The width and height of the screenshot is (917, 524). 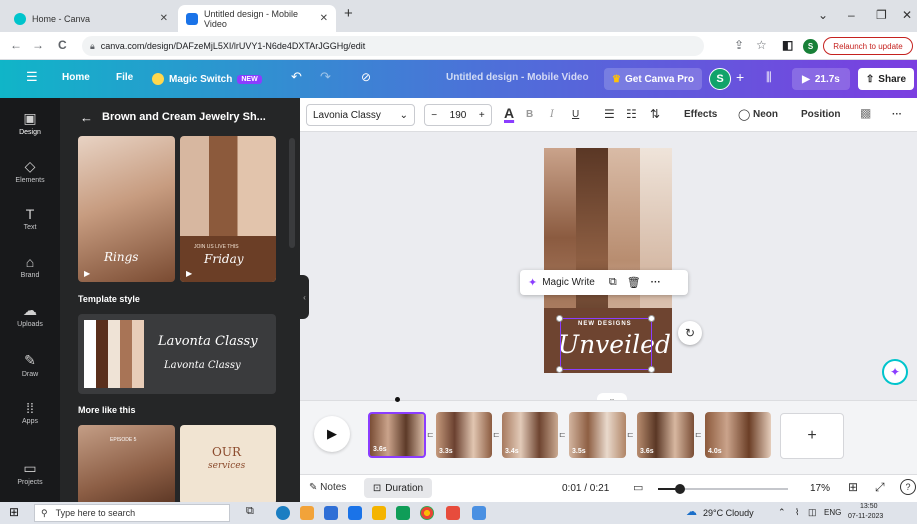 I want to click on forward-icon: →, so click(x=38, y=45).